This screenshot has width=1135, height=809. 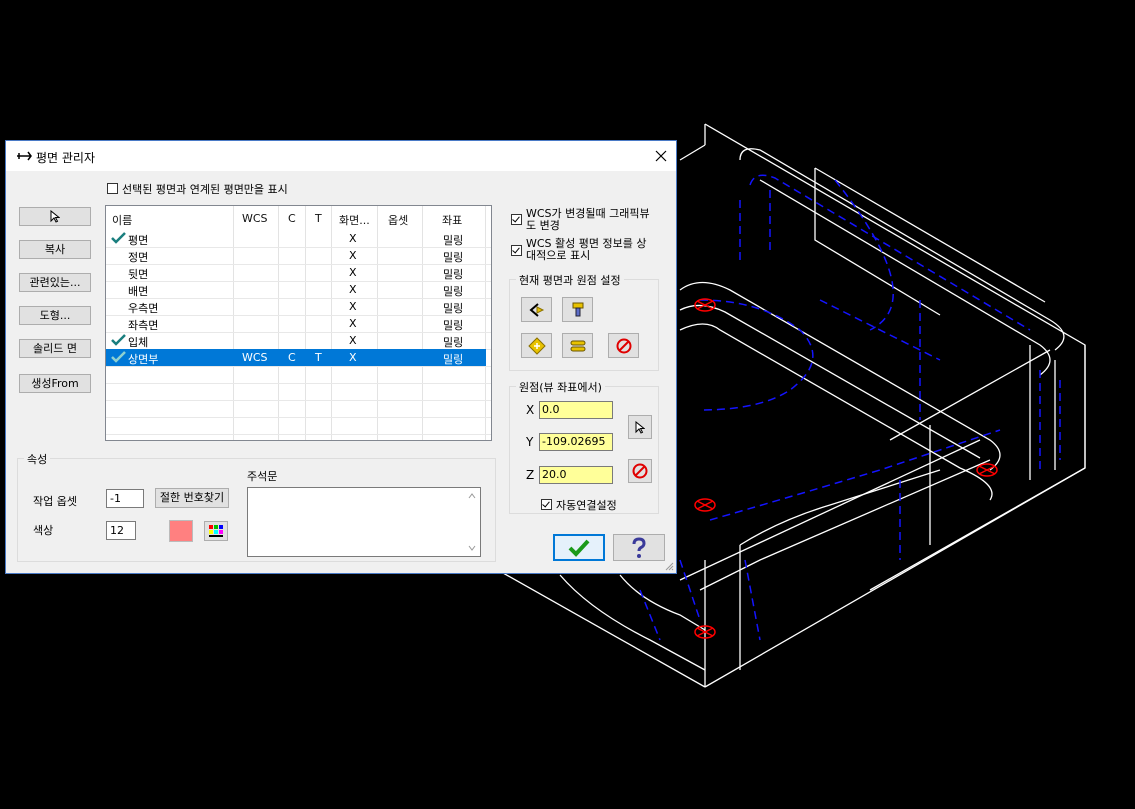 I want to click on properties-group: 속성 작업 옵셋 -1 절한 번호찾기 색상 12 주석문, so click(x=256, y=506).